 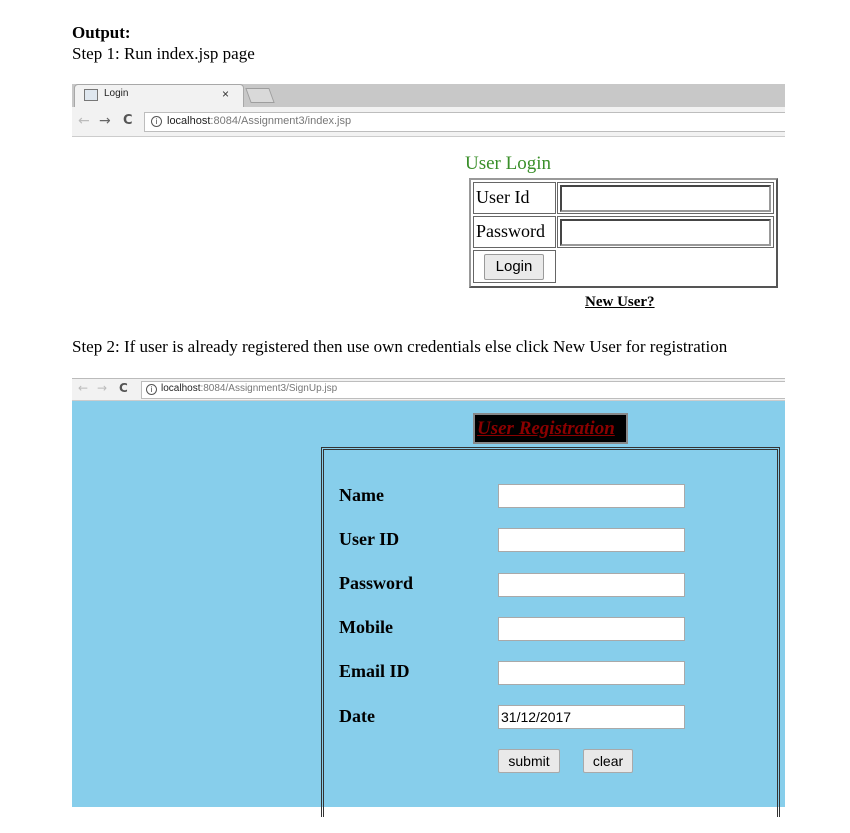 What do you see at coordinates (608, 761) in the screenshot?
I see `clear-button: clear` at bounding box center [608, 761].